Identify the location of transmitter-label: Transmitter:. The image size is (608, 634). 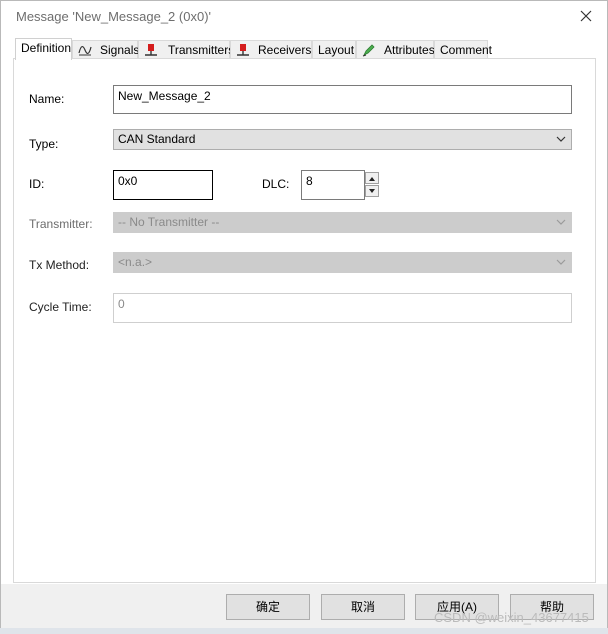
(61, 224).